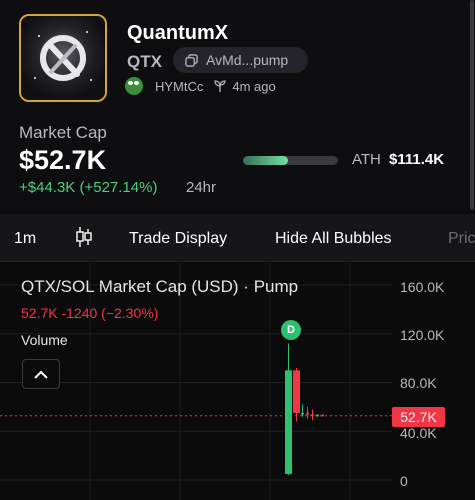  What do you see at coordinates (179, 86) in the screenshot?
I see `creator-name: HYMtCc` at bounding box center [179, 86].